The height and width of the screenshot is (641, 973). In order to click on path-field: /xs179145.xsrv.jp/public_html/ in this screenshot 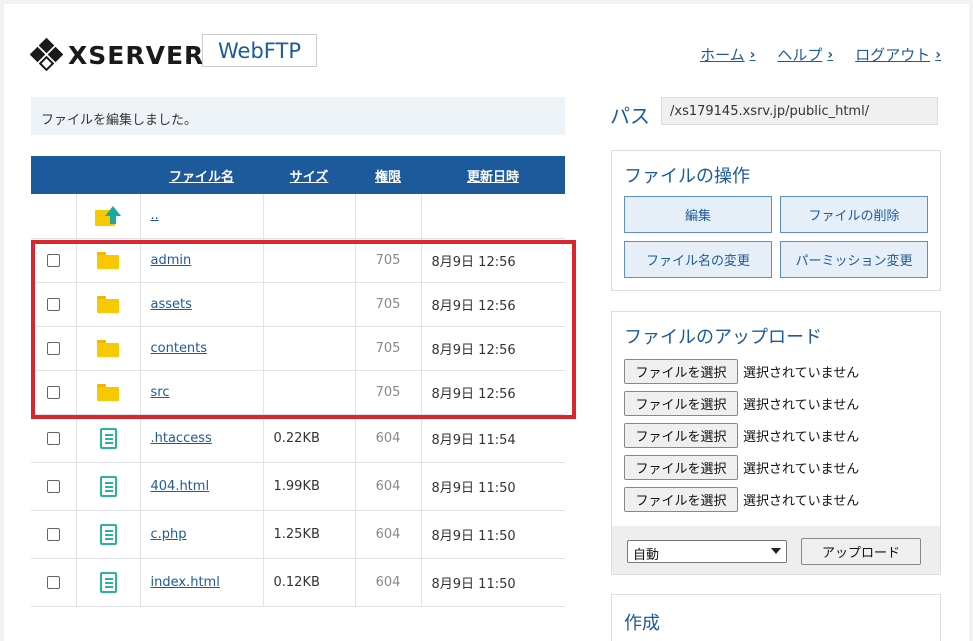, I will do `click(799, 111)`.